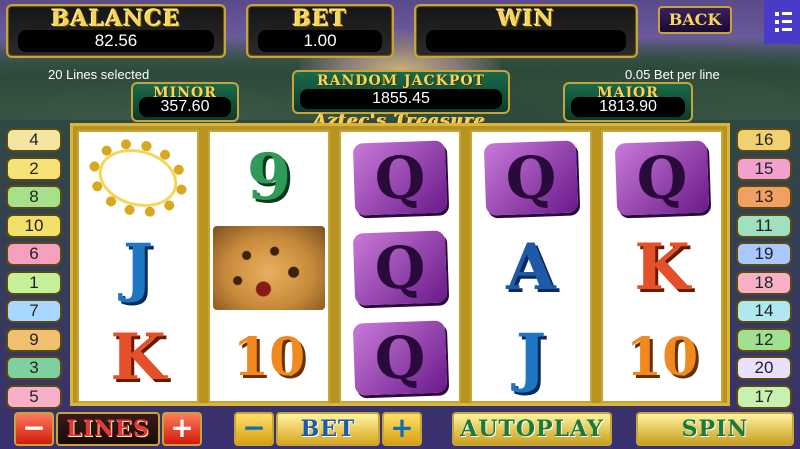 The width and height of the screenshot is (800, 449). What do you see at coordinates (99, 74) in the screenshot?
I see `lines-selected-text: 20 Lines selected` at bounding box center [99, 74].